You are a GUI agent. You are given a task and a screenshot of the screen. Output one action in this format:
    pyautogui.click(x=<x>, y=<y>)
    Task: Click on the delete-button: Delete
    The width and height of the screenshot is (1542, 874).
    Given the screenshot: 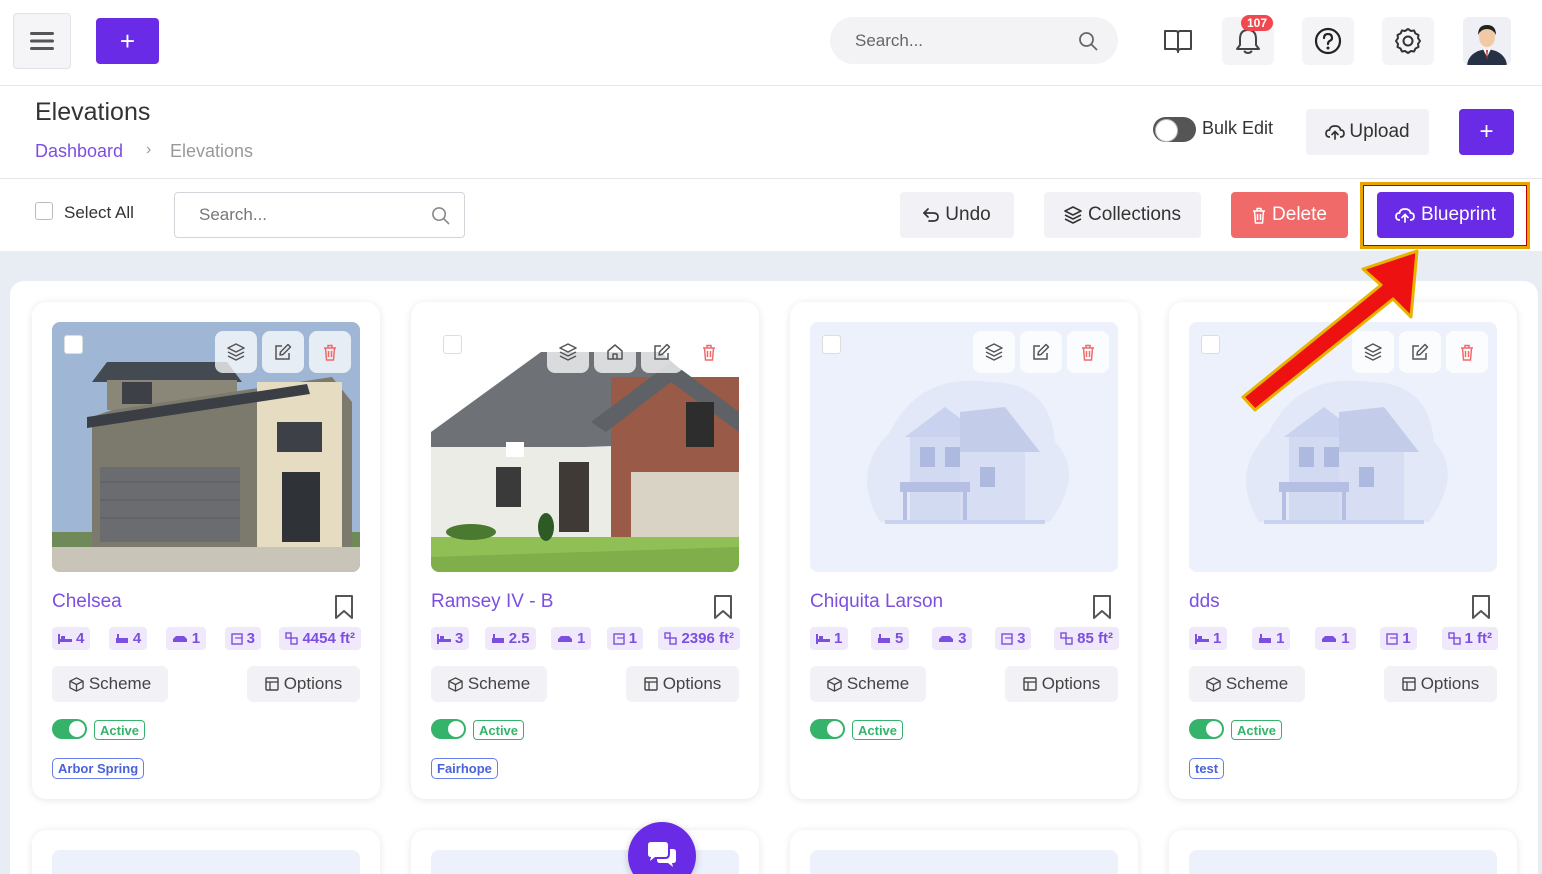 What is the action you would take?
    pyautogui.click(x=1289, y=215)
    